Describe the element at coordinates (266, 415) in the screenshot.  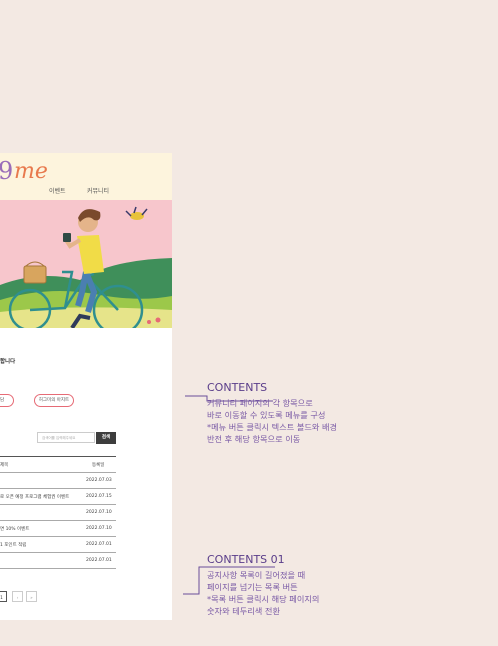
I see `annotation-line: 바로 이동할 수 있도록 메뉴를 구성` at that location.